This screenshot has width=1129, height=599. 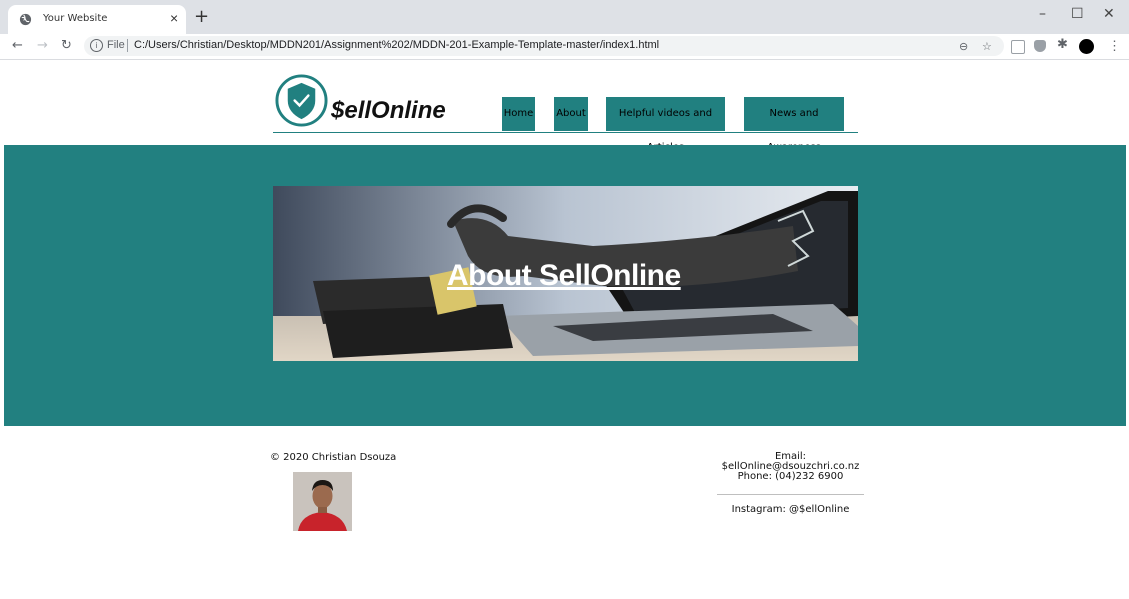 I want to click on maximize-button: ☐, so click(x=1077, y=14).